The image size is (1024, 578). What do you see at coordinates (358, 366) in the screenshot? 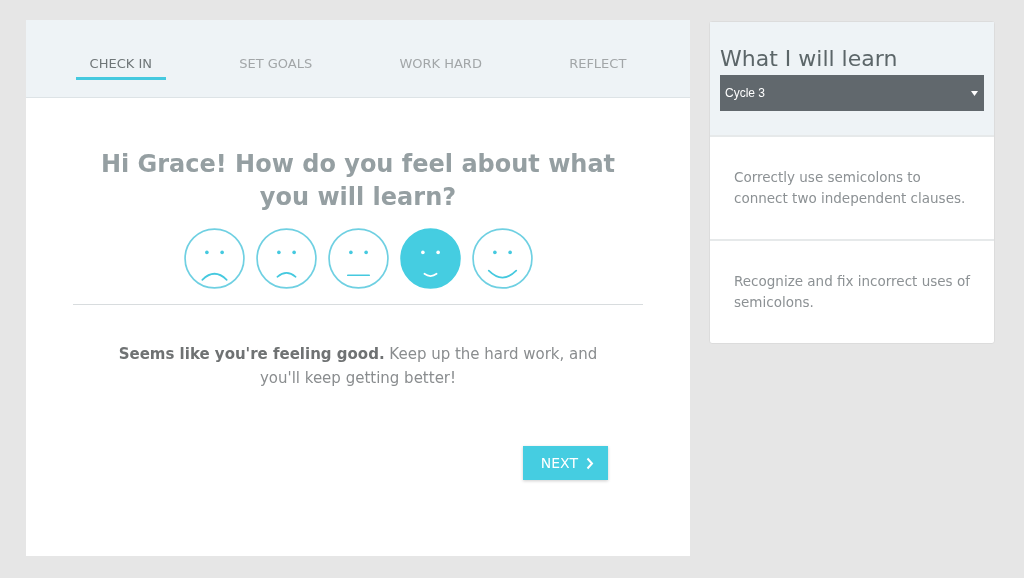
I see `feedback-text: Seems like you're feeling good. Keep up the hard work, and you'll keep getting better!` at bounding box center [358, 366].